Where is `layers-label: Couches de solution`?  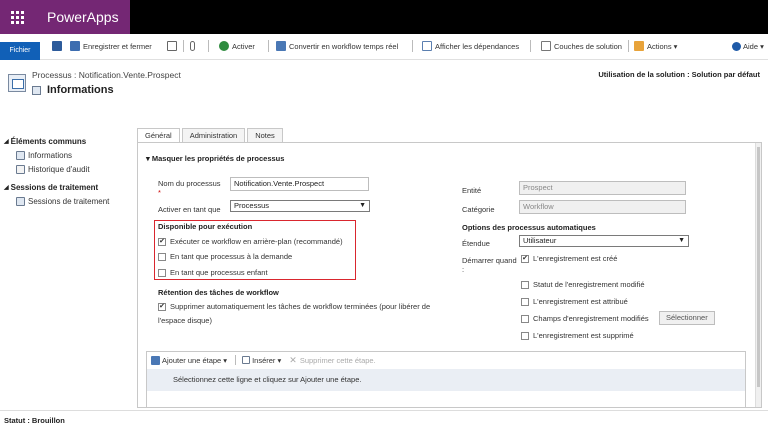 layers-label: Couches de solution is located at coordinates (588, 46).